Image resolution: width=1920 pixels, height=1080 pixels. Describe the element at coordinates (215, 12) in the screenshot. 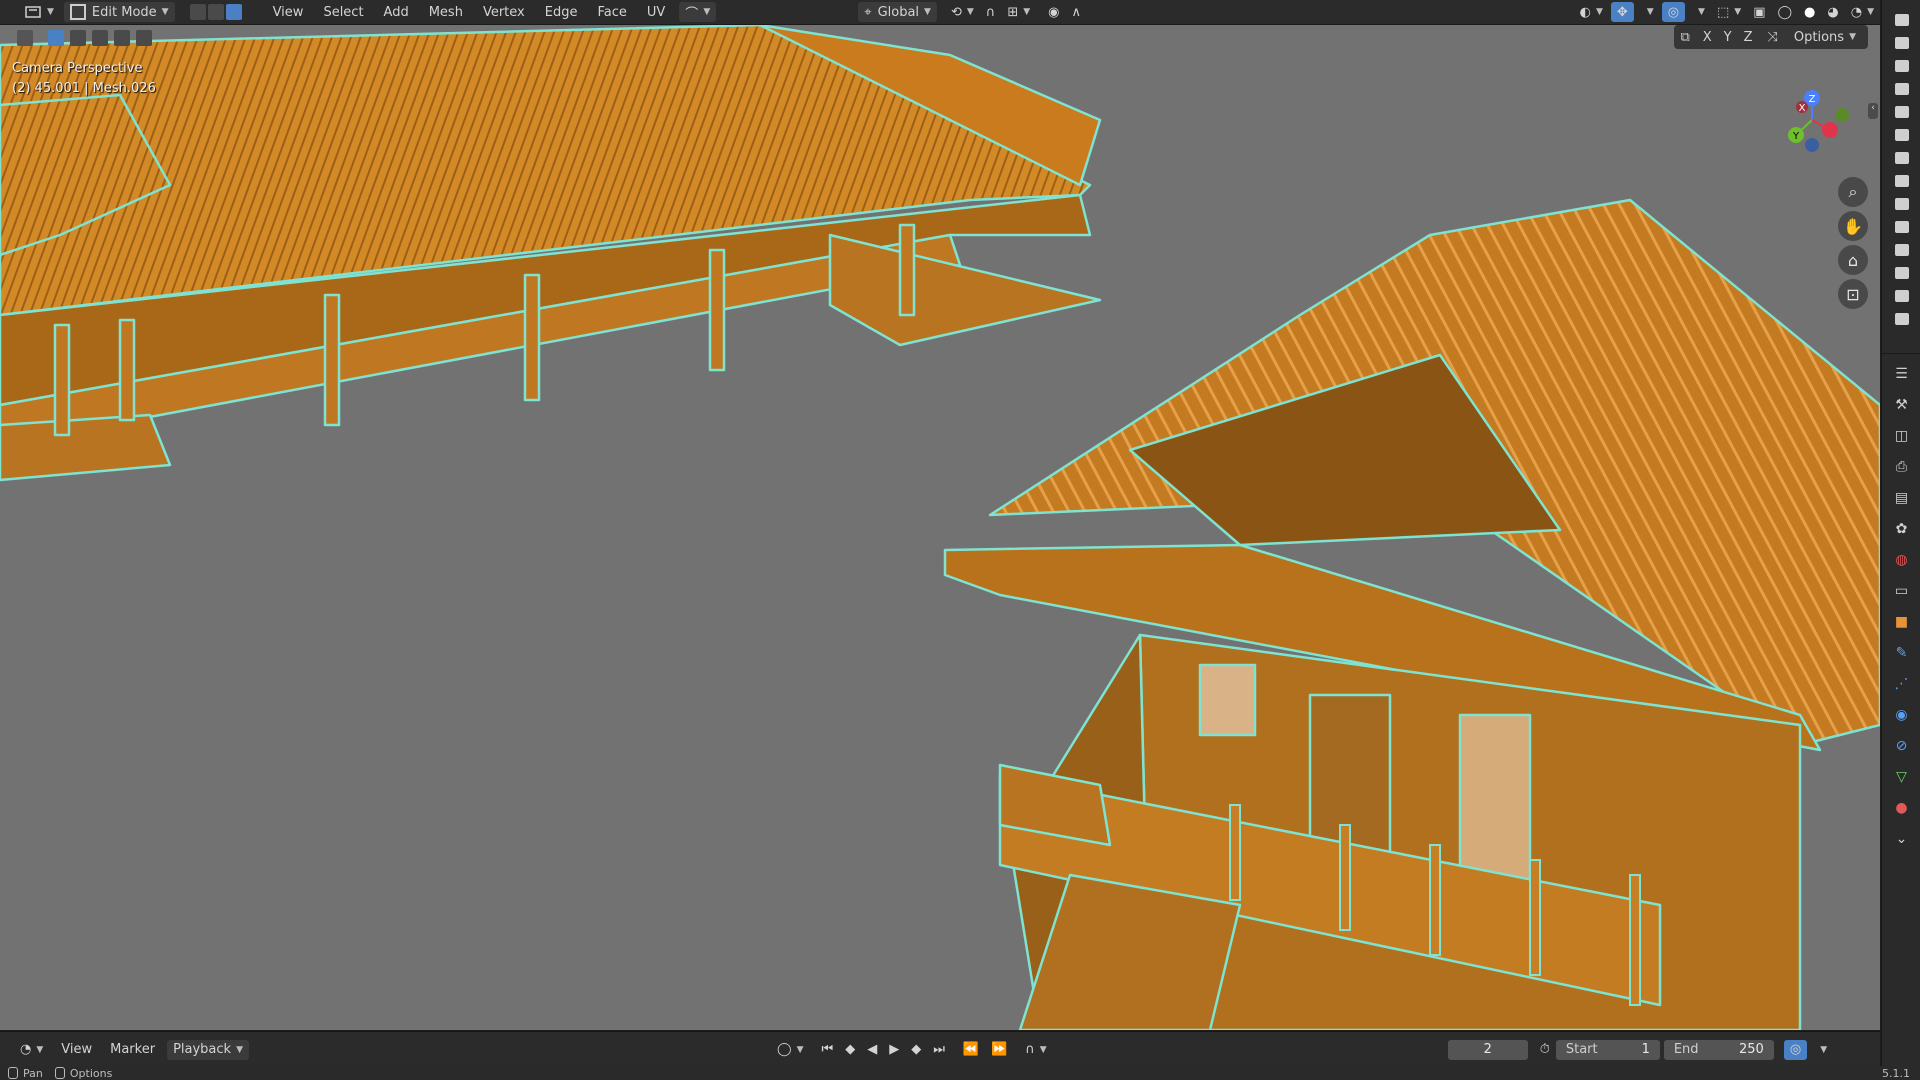

I see `edge-select-icon` at that location.